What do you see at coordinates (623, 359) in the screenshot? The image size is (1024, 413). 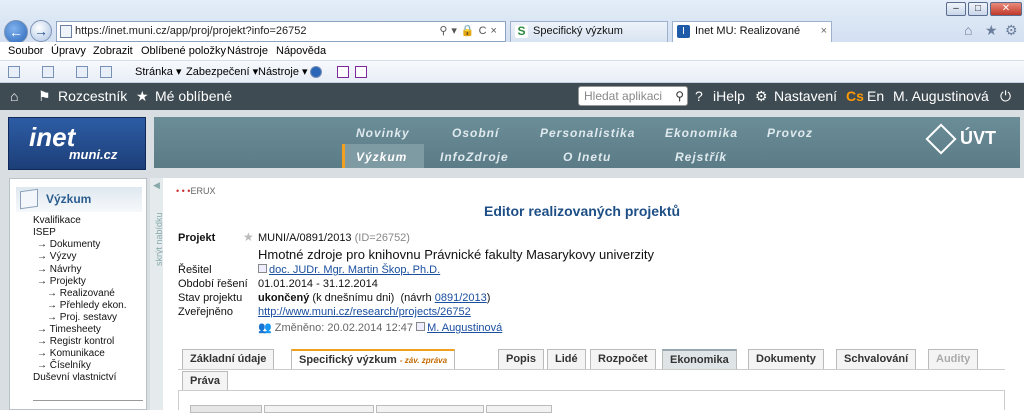 I see `tab-rozpocet: Rozpočet` at bounding box center [623, 359].